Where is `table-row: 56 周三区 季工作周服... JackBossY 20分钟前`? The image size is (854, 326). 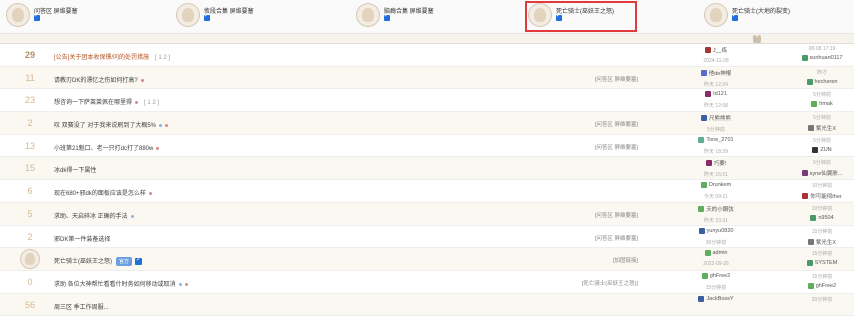 table-row: 56 周三区 季工作周服... JackBossY 20分钟前 is located at coordinates (427, 305).